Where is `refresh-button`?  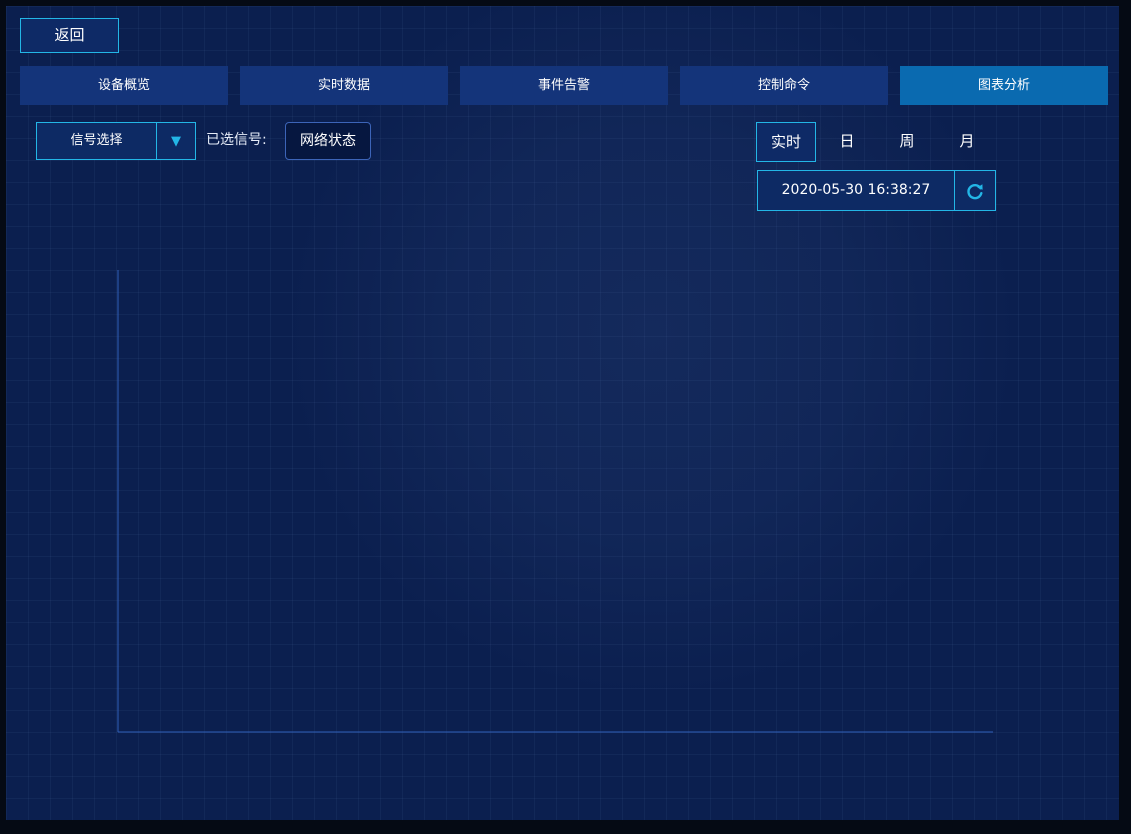 refresh-button is located at coordinates (975, 190).